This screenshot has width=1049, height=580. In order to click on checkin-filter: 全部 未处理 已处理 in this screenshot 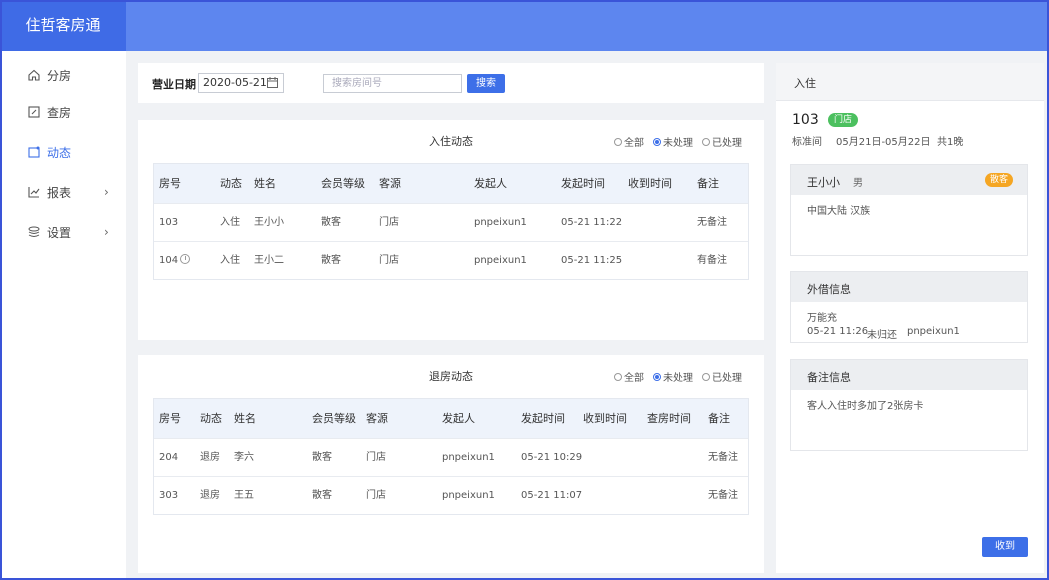, I will do `click(682, 141)`.